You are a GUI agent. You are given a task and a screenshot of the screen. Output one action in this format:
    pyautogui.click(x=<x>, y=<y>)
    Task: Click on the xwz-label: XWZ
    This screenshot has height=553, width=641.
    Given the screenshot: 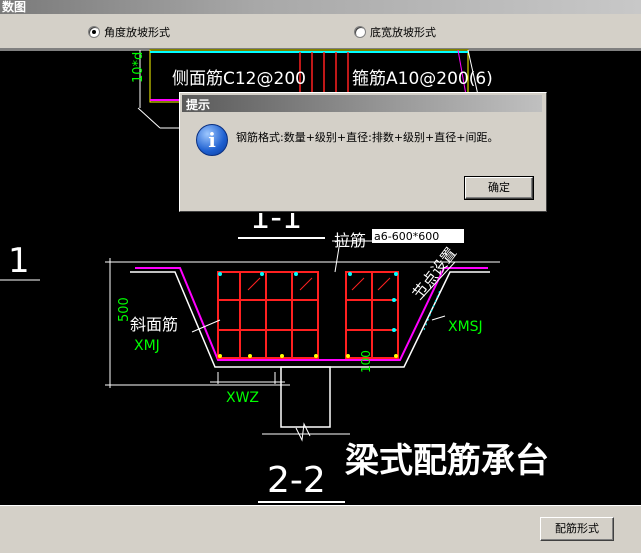 What is the action you would take?
    pyautogui.click(x=242, y=398)
    